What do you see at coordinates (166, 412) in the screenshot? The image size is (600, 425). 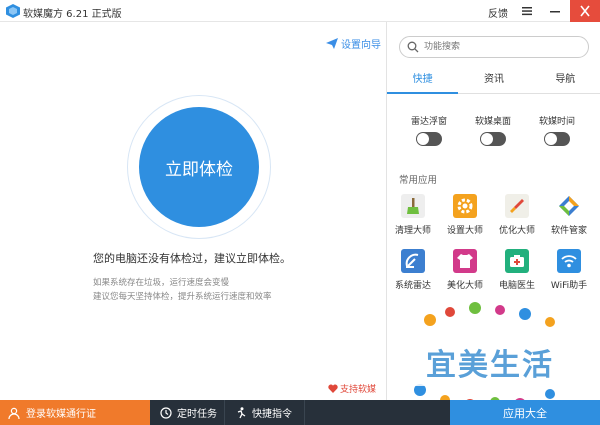 I see `clock-icon` at bounding box center [166, 412].